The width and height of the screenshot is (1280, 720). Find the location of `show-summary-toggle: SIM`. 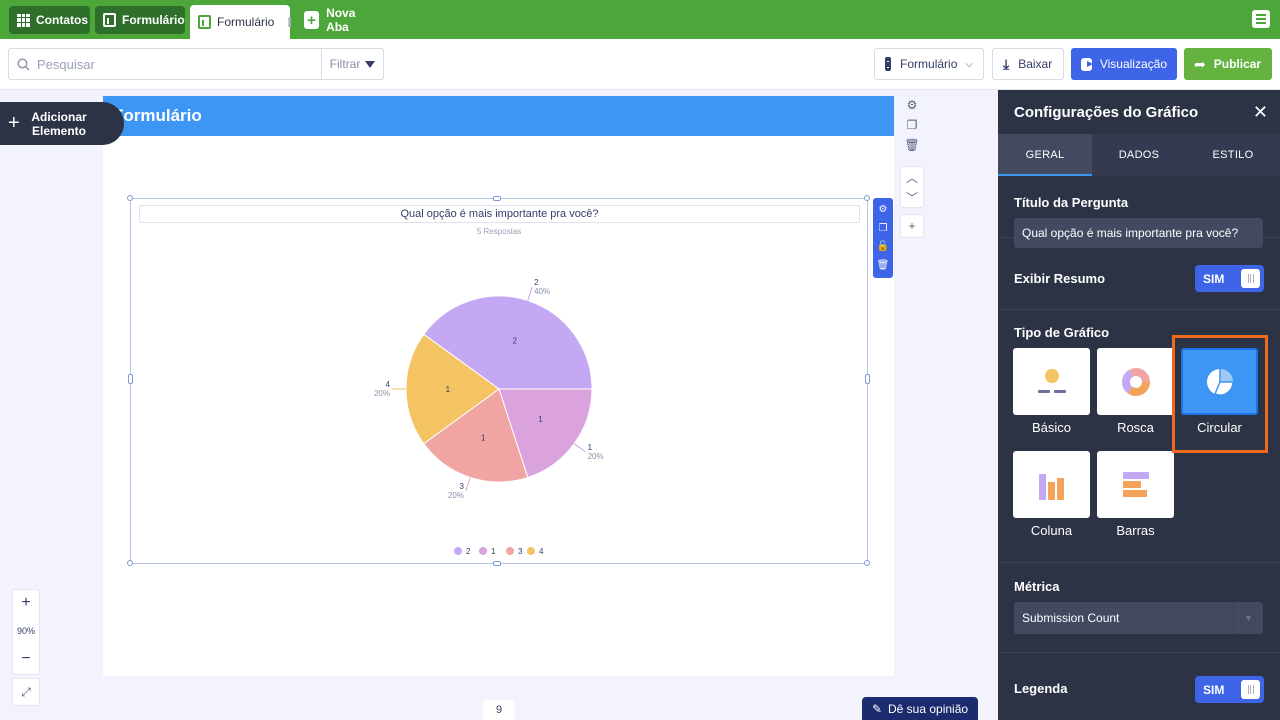

show-summary-toggle: SIM is located at coordinates (1229, 278).